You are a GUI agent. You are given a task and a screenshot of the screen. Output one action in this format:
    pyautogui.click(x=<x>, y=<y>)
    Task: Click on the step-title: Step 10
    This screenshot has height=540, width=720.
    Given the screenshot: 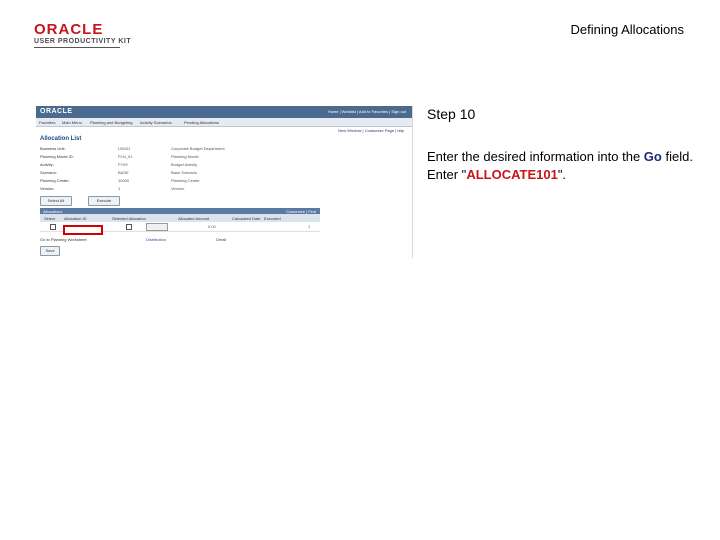 What is the action you would take?
    pyautogui.click(x=451, y=114)
    